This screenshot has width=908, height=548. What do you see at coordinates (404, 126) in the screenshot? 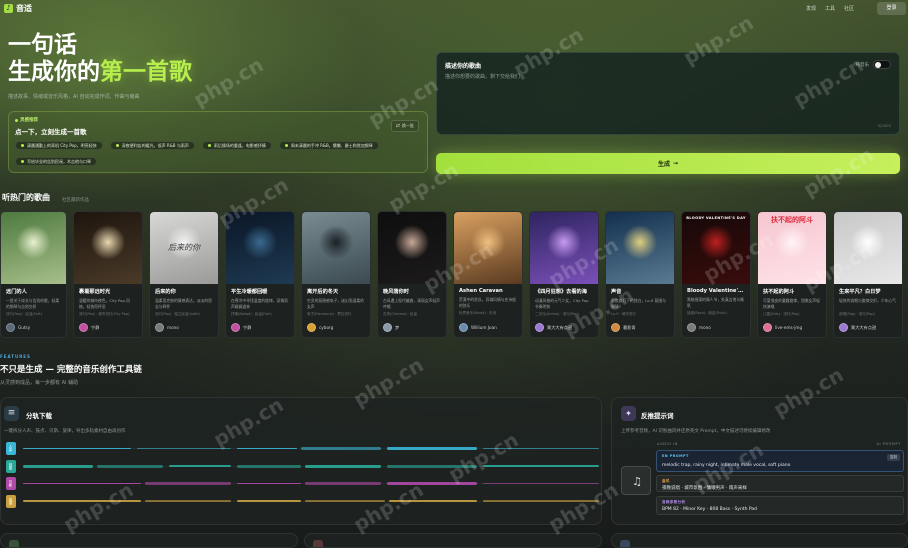
I see `shuffle-button: 换一批` at bounding box center [404, 126].